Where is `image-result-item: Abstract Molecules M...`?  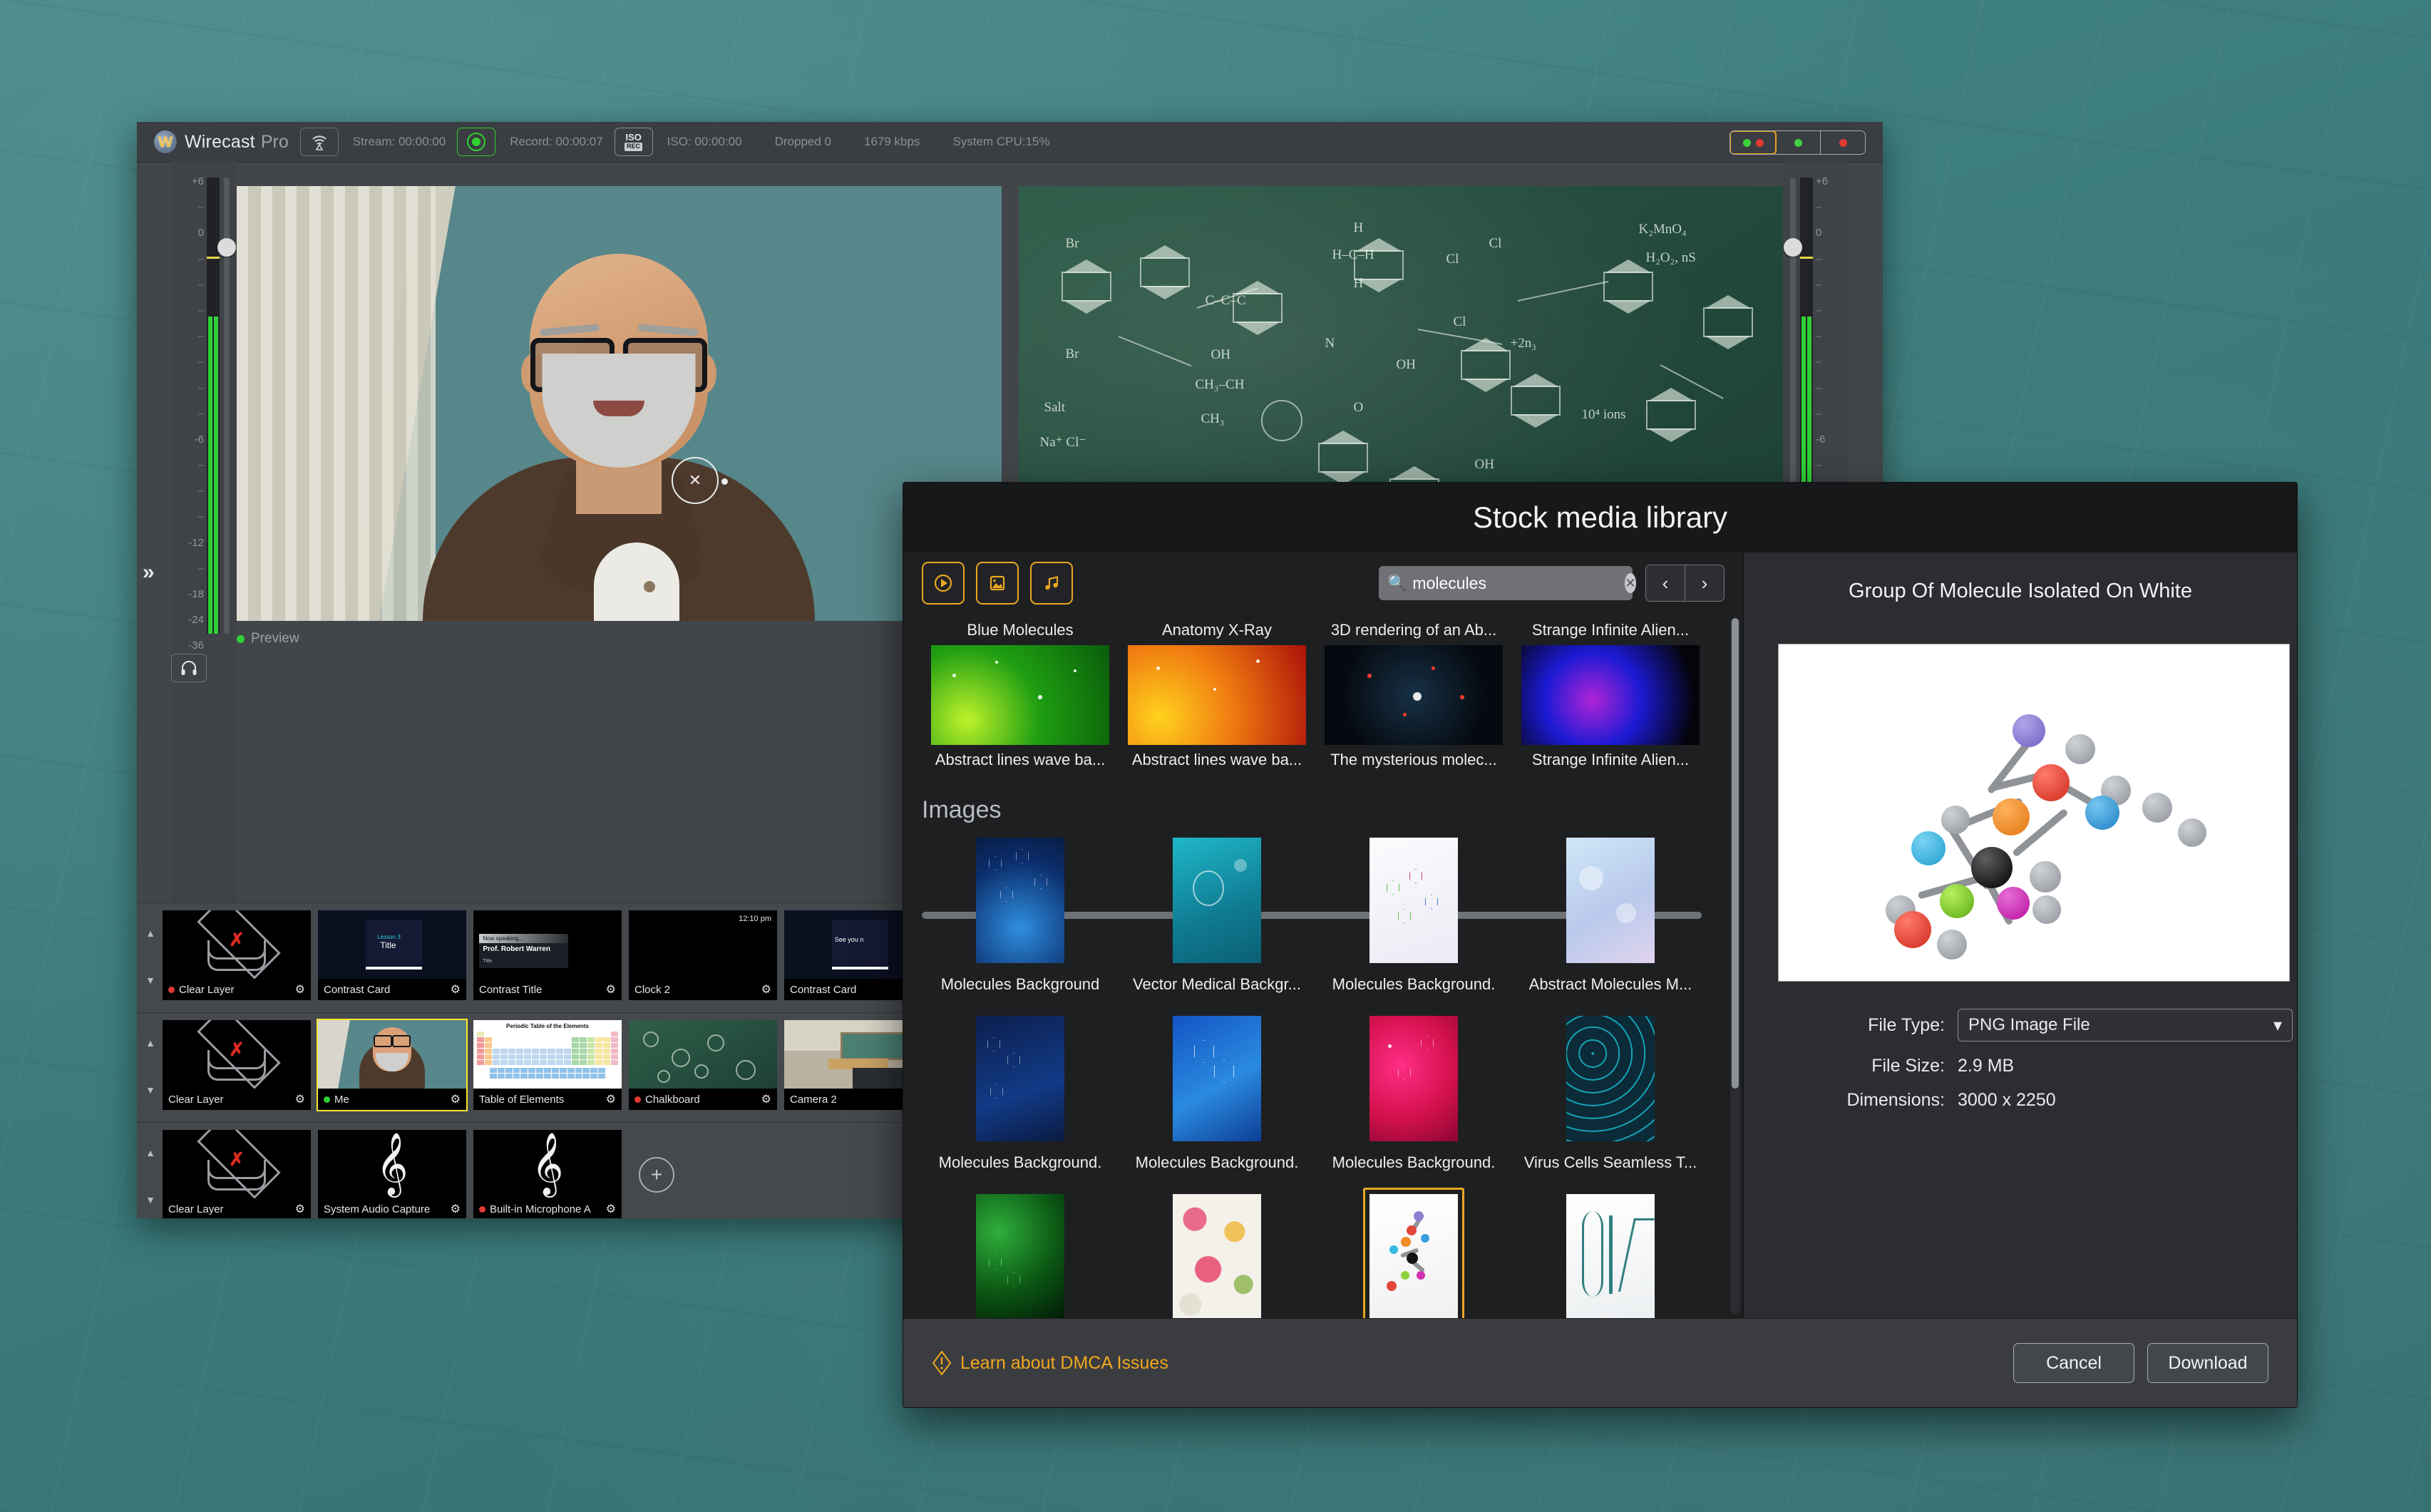 image-result-item: Abstract Molecules M... is located at coordinates (1610, 912).